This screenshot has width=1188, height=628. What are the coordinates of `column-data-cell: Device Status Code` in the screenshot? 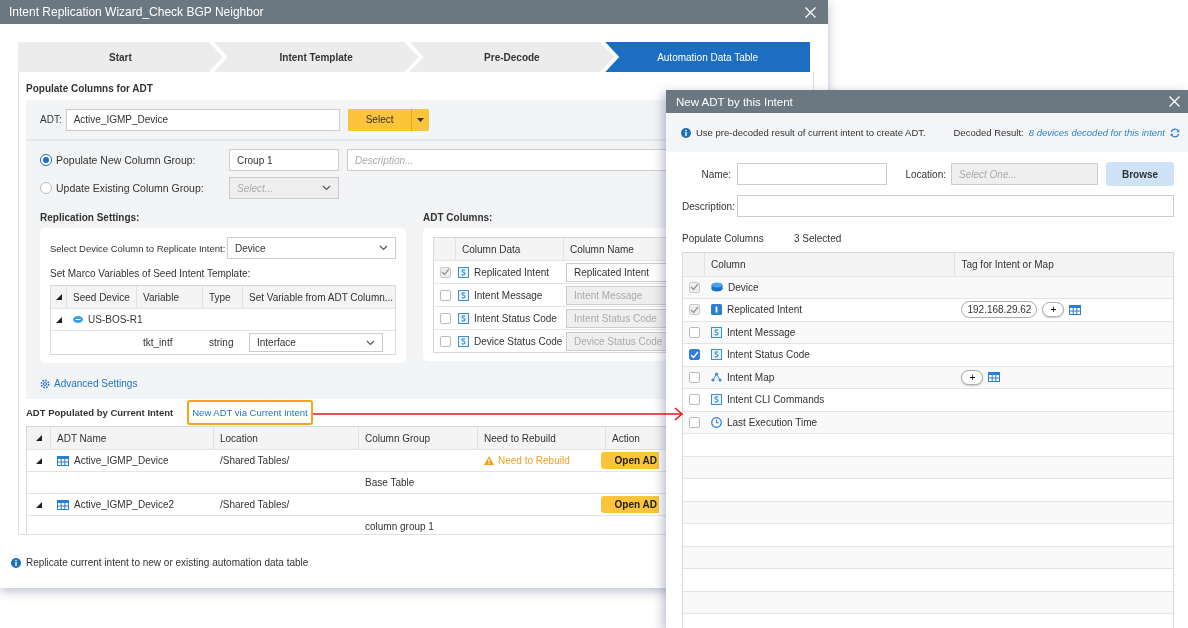 It's located at (510, 341).